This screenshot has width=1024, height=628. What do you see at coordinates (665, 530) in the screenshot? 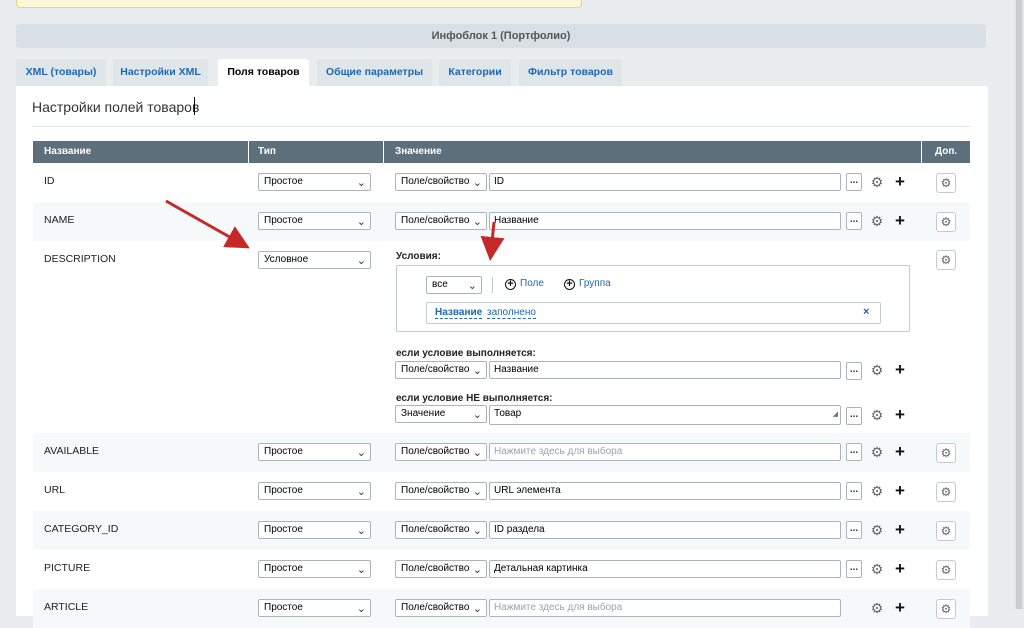
I see `value-field: ID раздела` at bounding box center [665, 530].